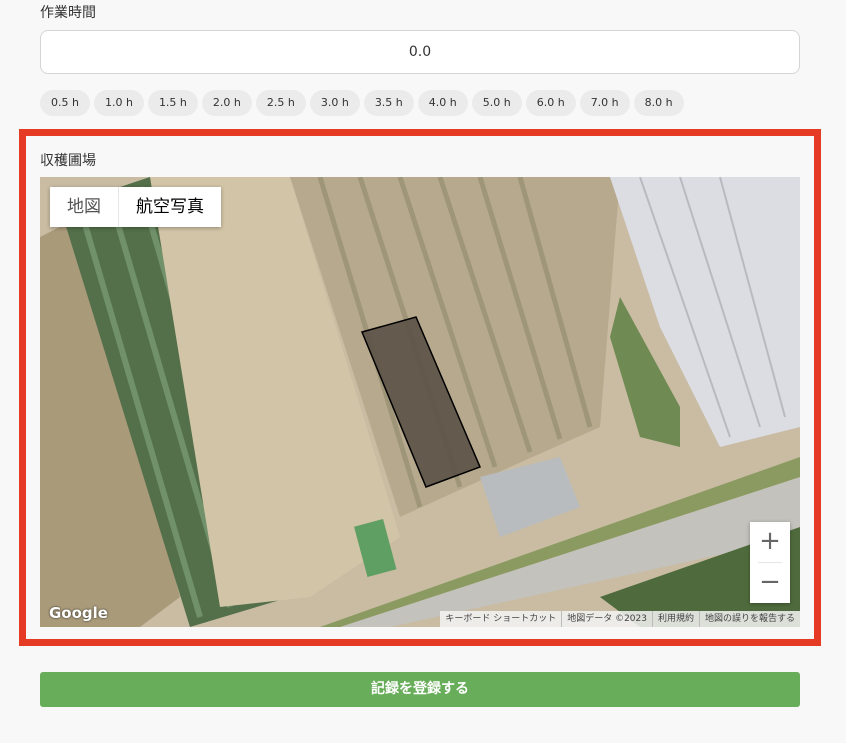 Image resolution: width=846 pixels, height=743 pixels. Describe the element at coordinates (675, 619) in the screenshot. I see `terms-link: 利用規約` at that location.